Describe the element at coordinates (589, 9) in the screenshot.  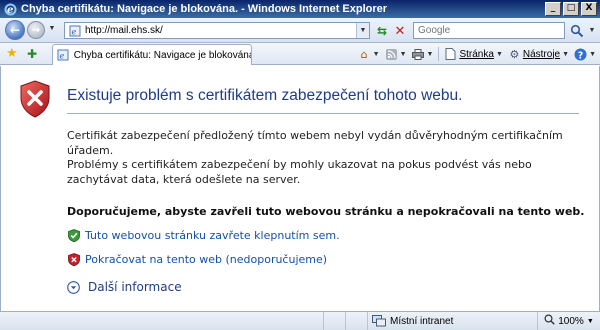
I see `close-button: X` at that location.